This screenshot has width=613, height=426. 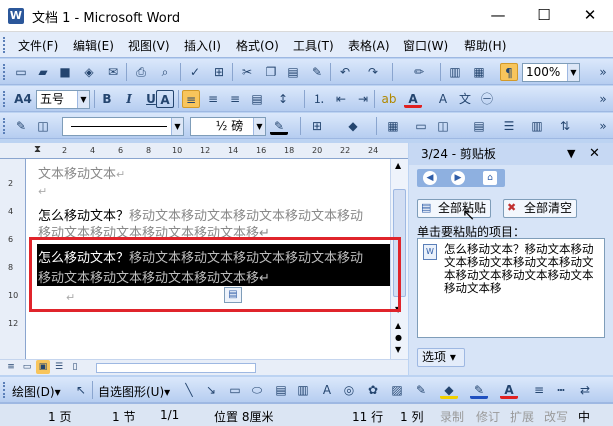 I want to click on horizontal-ruler: ⧗ 2 4 6 8 10 12 14 16 18 20 22 24, so click(x=217, y=151).